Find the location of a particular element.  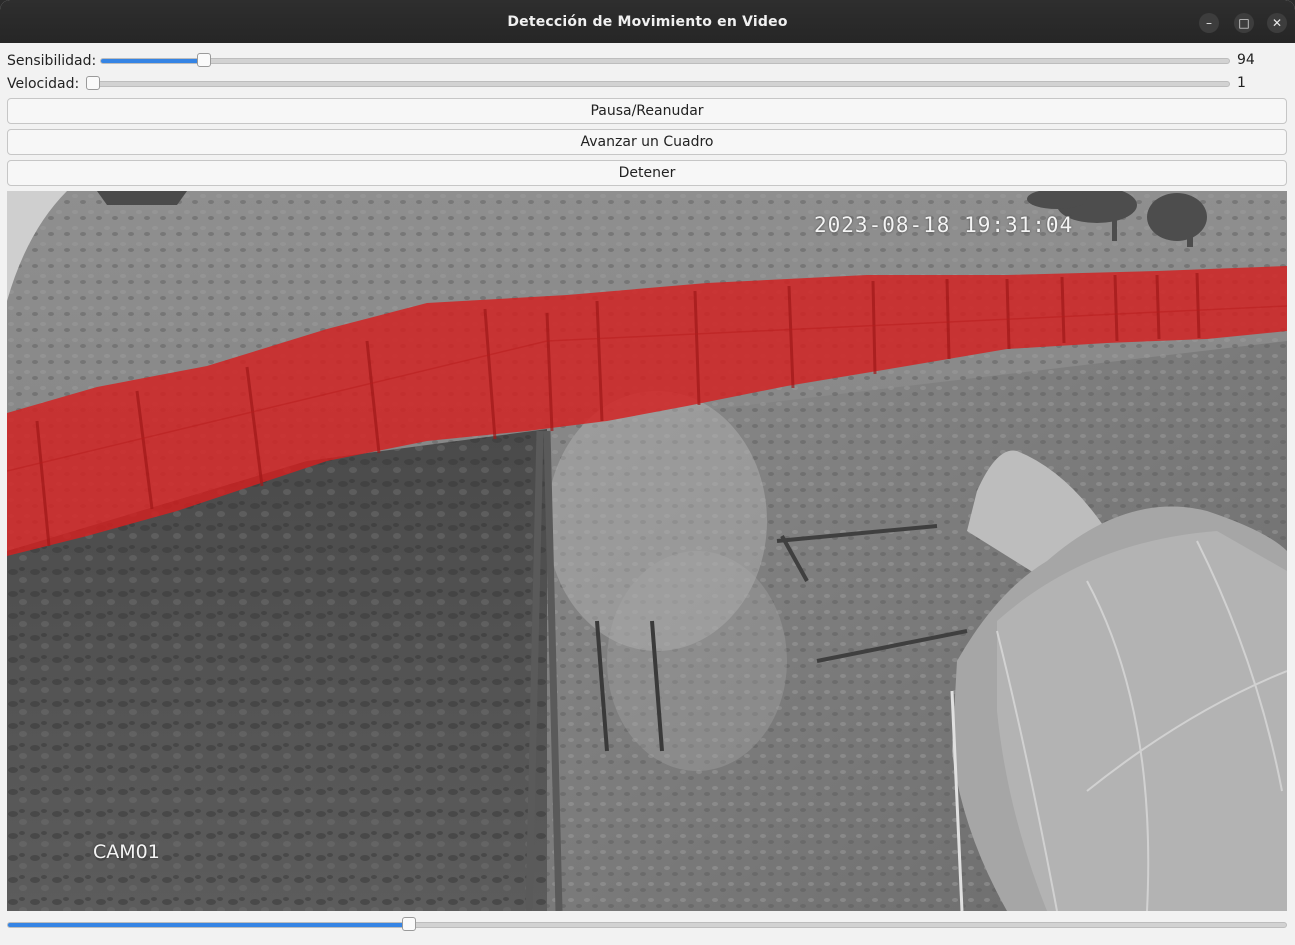

sensitivity-label: Sensibilidad: is located at coordinates (52, 61).